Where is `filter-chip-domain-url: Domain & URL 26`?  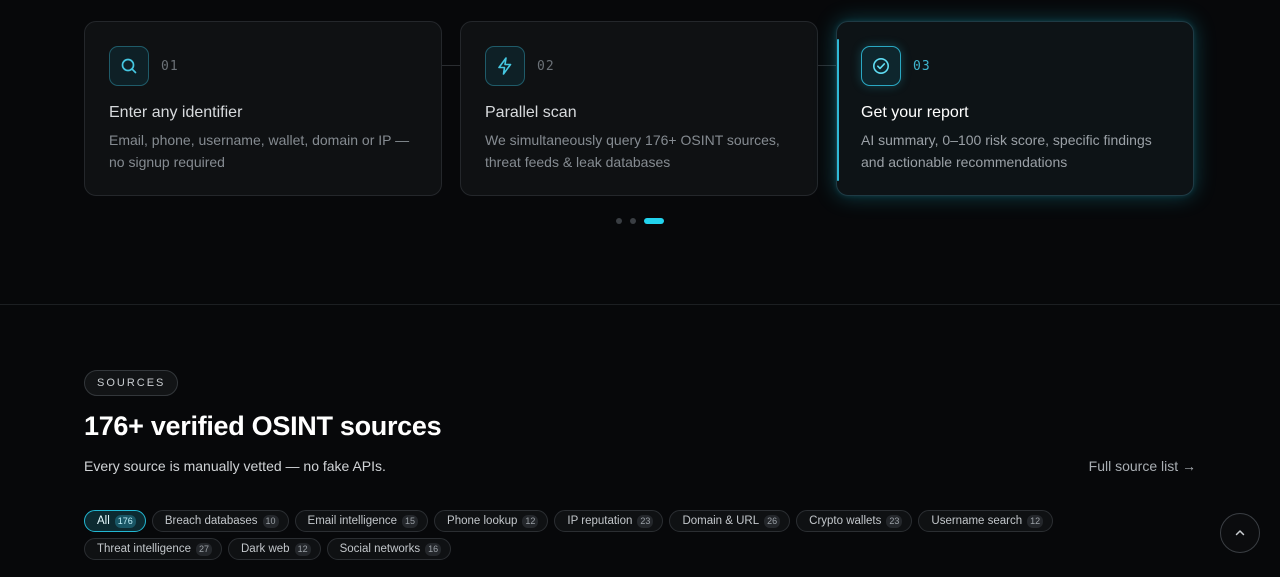
filter-chip-domain-url: Domain & URL 26 is located at coordinates (730, 521).